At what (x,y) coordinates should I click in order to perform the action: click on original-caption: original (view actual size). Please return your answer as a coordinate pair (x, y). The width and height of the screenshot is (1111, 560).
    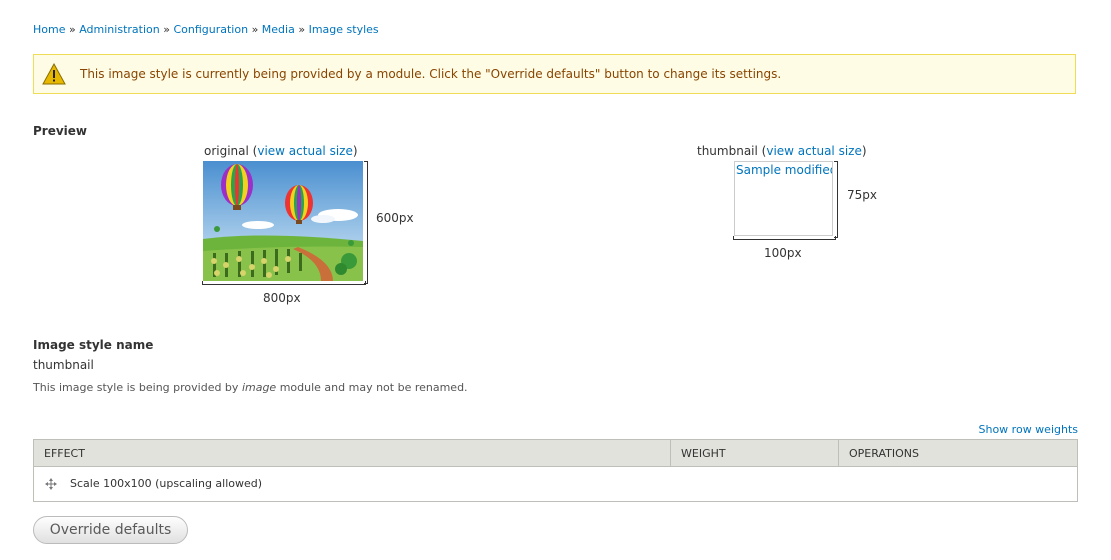
    Looking at the image, I should click on (281, 151).